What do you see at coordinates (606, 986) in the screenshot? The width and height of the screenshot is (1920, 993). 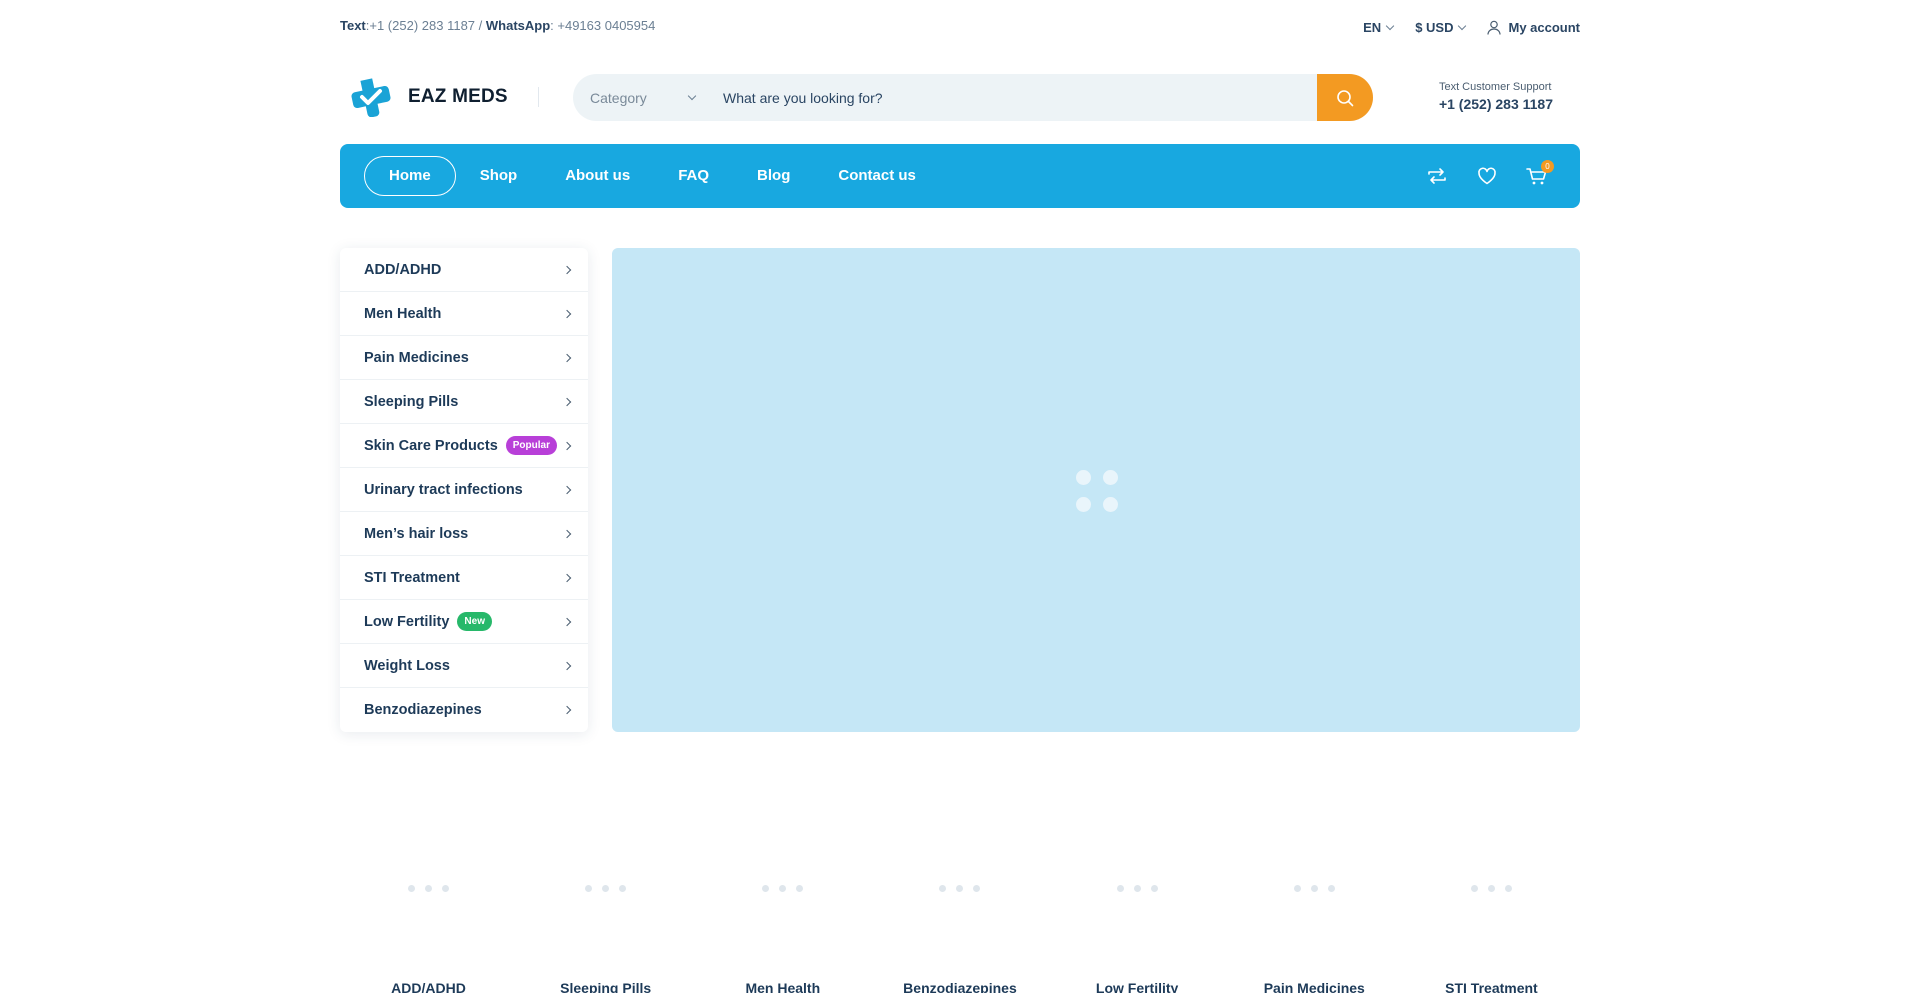 I see `category-name: Sleeping Pills` at bounding box center [606, 986].